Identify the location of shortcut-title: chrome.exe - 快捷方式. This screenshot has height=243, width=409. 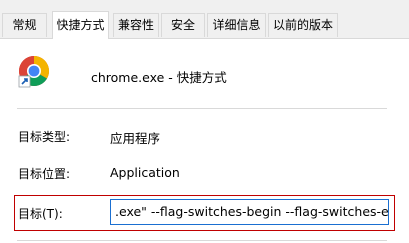
(159, 77).